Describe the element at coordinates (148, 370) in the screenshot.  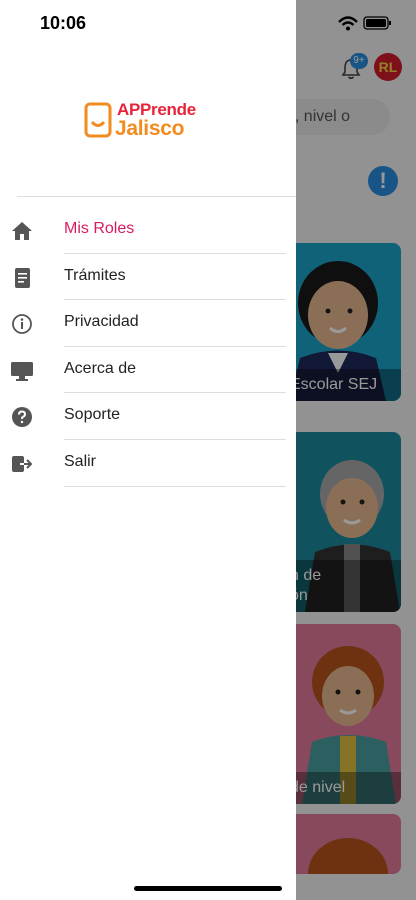
I see `menu-item-acerca-de: Acerca de` at that location.